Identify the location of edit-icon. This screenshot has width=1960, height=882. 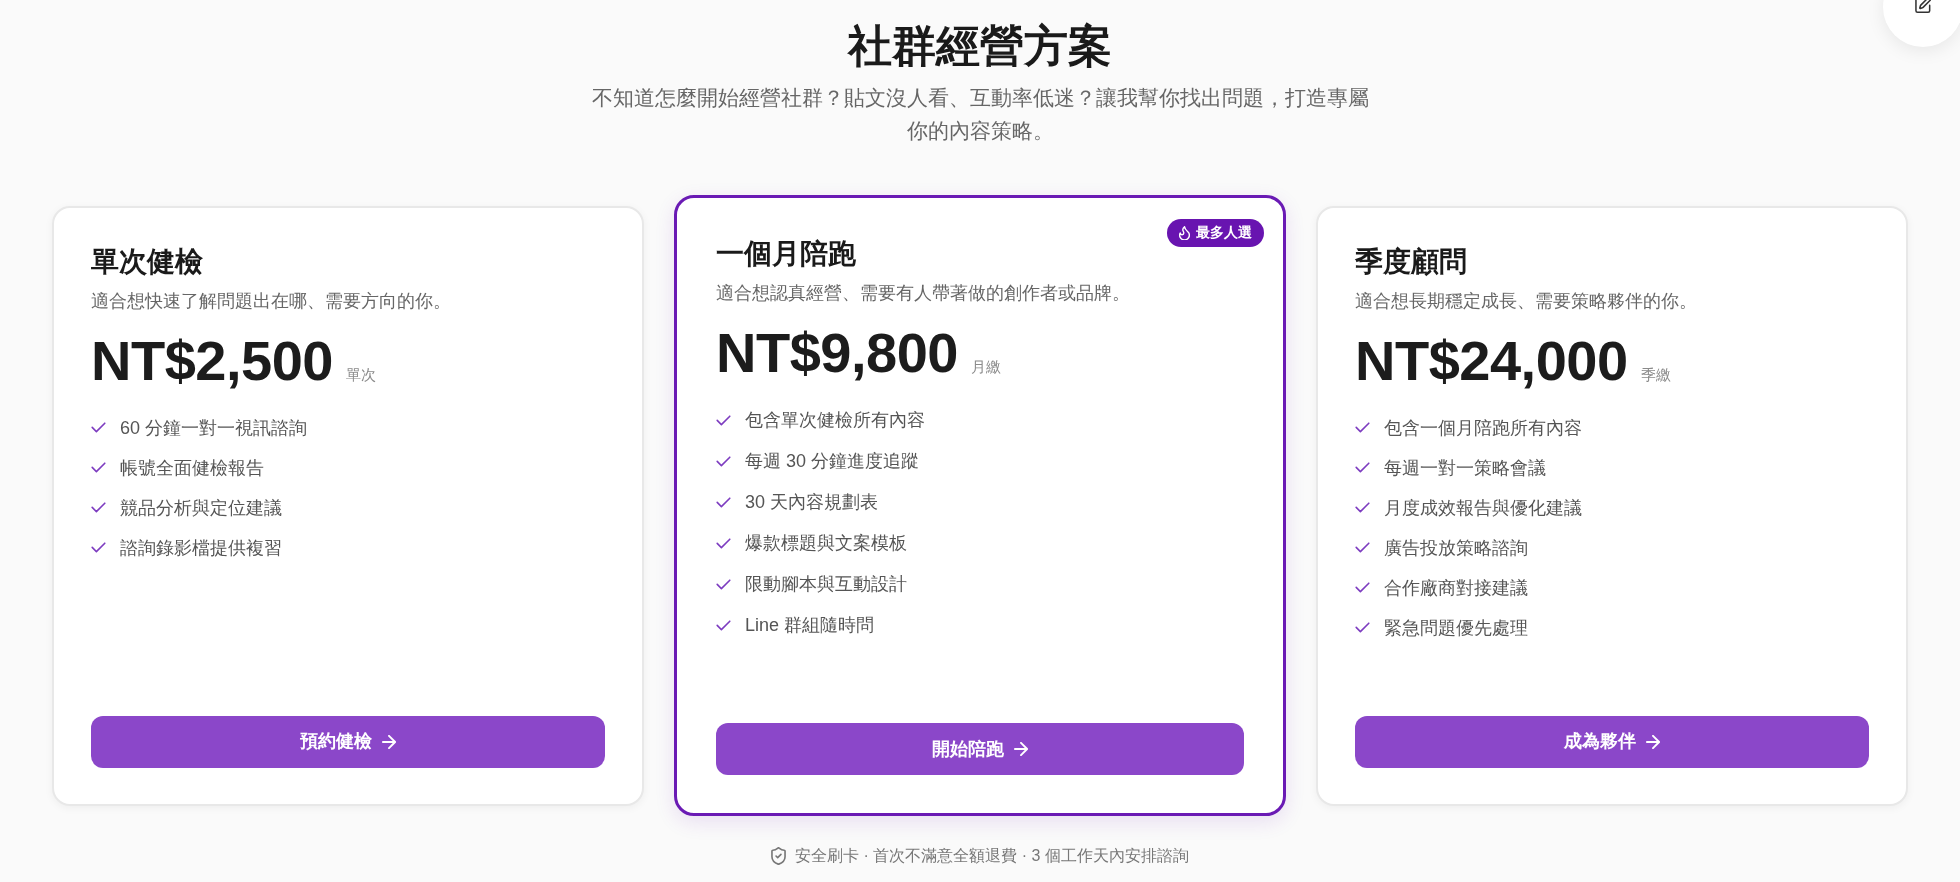
(1923, 6).